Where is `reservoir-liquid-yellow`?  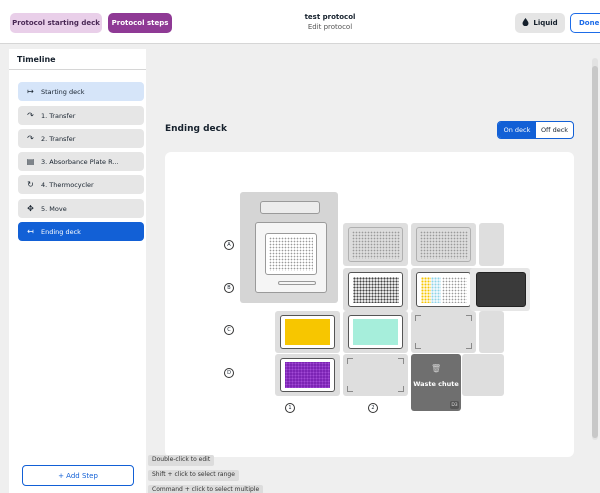
reservoir-liquid-yellow is located at coordinates (307, 332).